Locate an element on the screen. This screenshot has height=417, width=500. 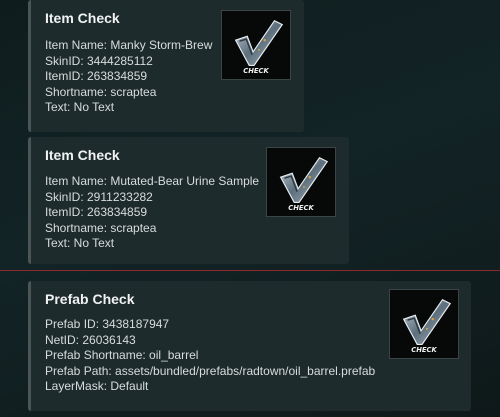
item-name-field: Item Name: Mutated-Bear Urine Sample is located at coordinates (152, 181).